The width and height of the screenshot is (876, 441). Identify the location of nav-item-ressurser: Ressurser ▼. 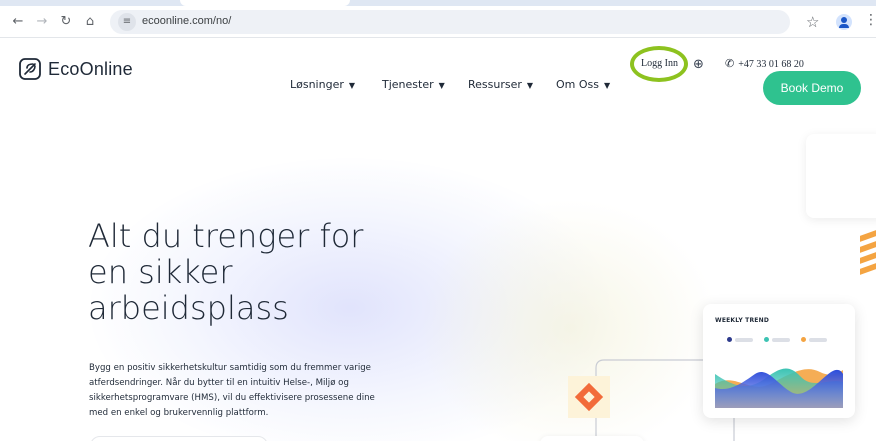
(500, 84).